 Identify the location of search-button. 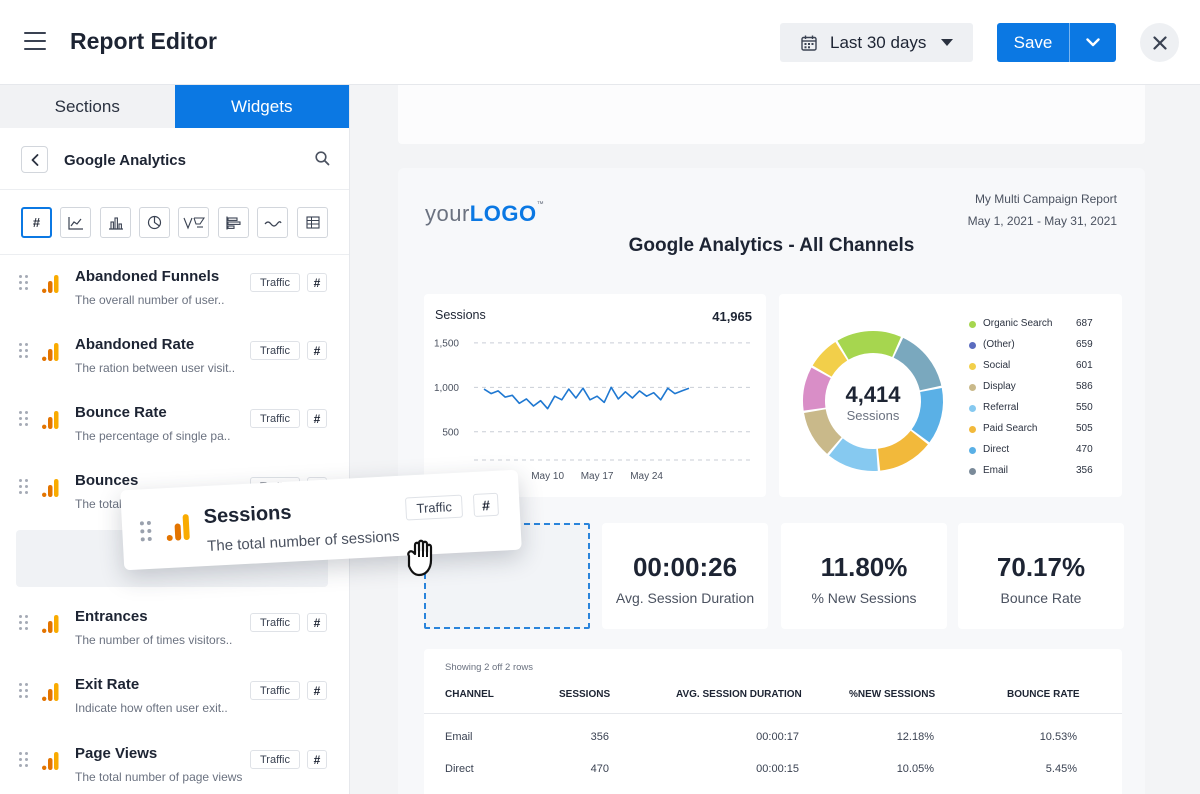
(322, 161).